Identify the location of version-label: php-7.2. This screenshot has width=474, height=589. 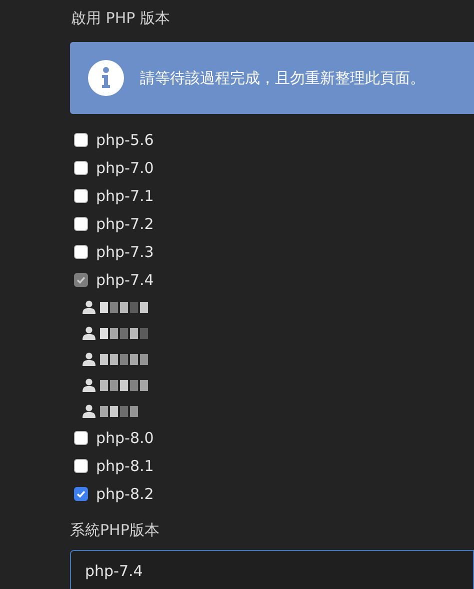
(125, 224).